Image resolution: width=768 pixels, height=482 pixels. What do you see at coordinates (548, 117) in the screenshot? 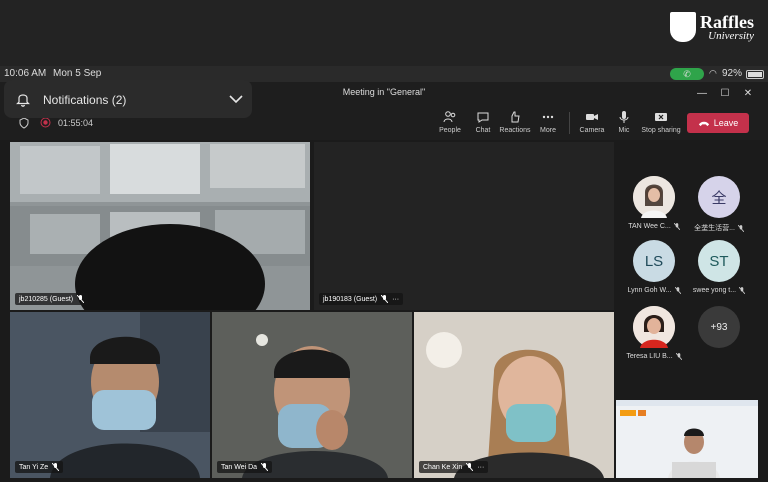
I see `more-icon` at bounding box center [548, 117].